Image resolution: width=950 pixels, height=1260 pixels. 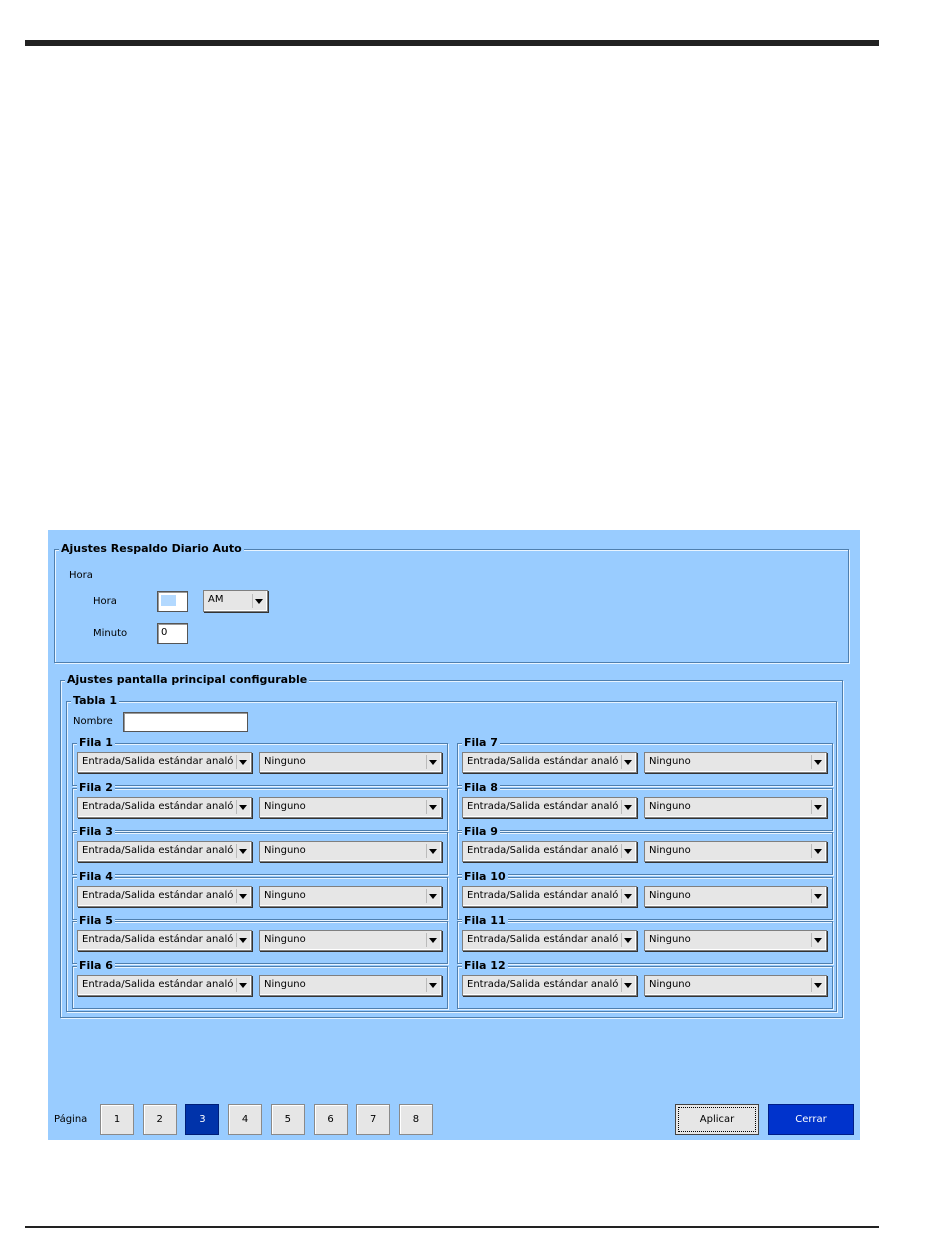 I want to click on row-label: Fila 7, so click(x=481, y=743).